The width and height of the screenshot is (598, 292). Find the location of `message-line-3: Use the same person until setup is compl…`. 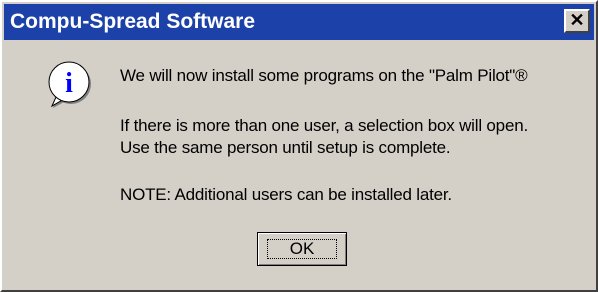

message-line-3: Use the same person until setup is compl… is located at coordinates (285, 147).